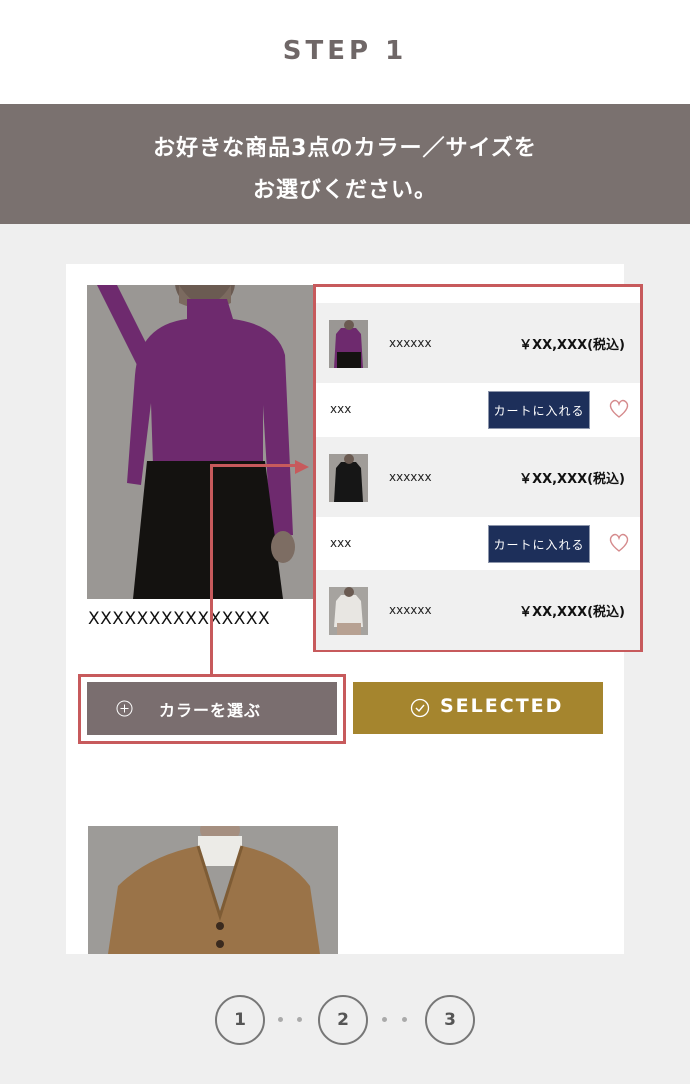 Image resolution: width=690 pixels, height=1084 pixels. I want to click on check-circle-icon, so click(420, 708).